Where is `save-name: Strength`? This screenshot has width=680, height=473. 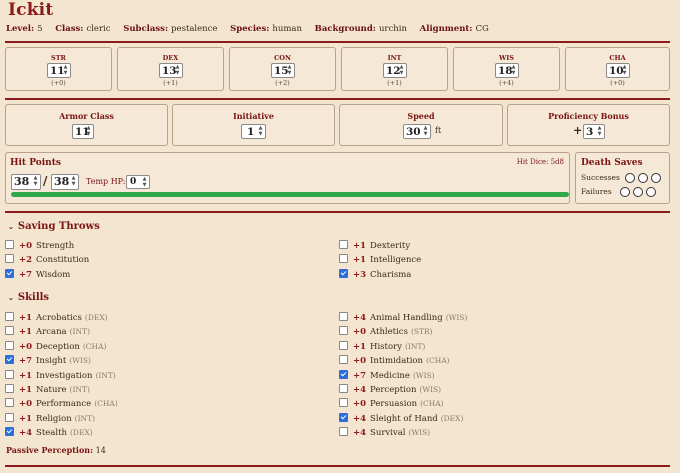 save-name: Strength is located at coordinates (55, 246).